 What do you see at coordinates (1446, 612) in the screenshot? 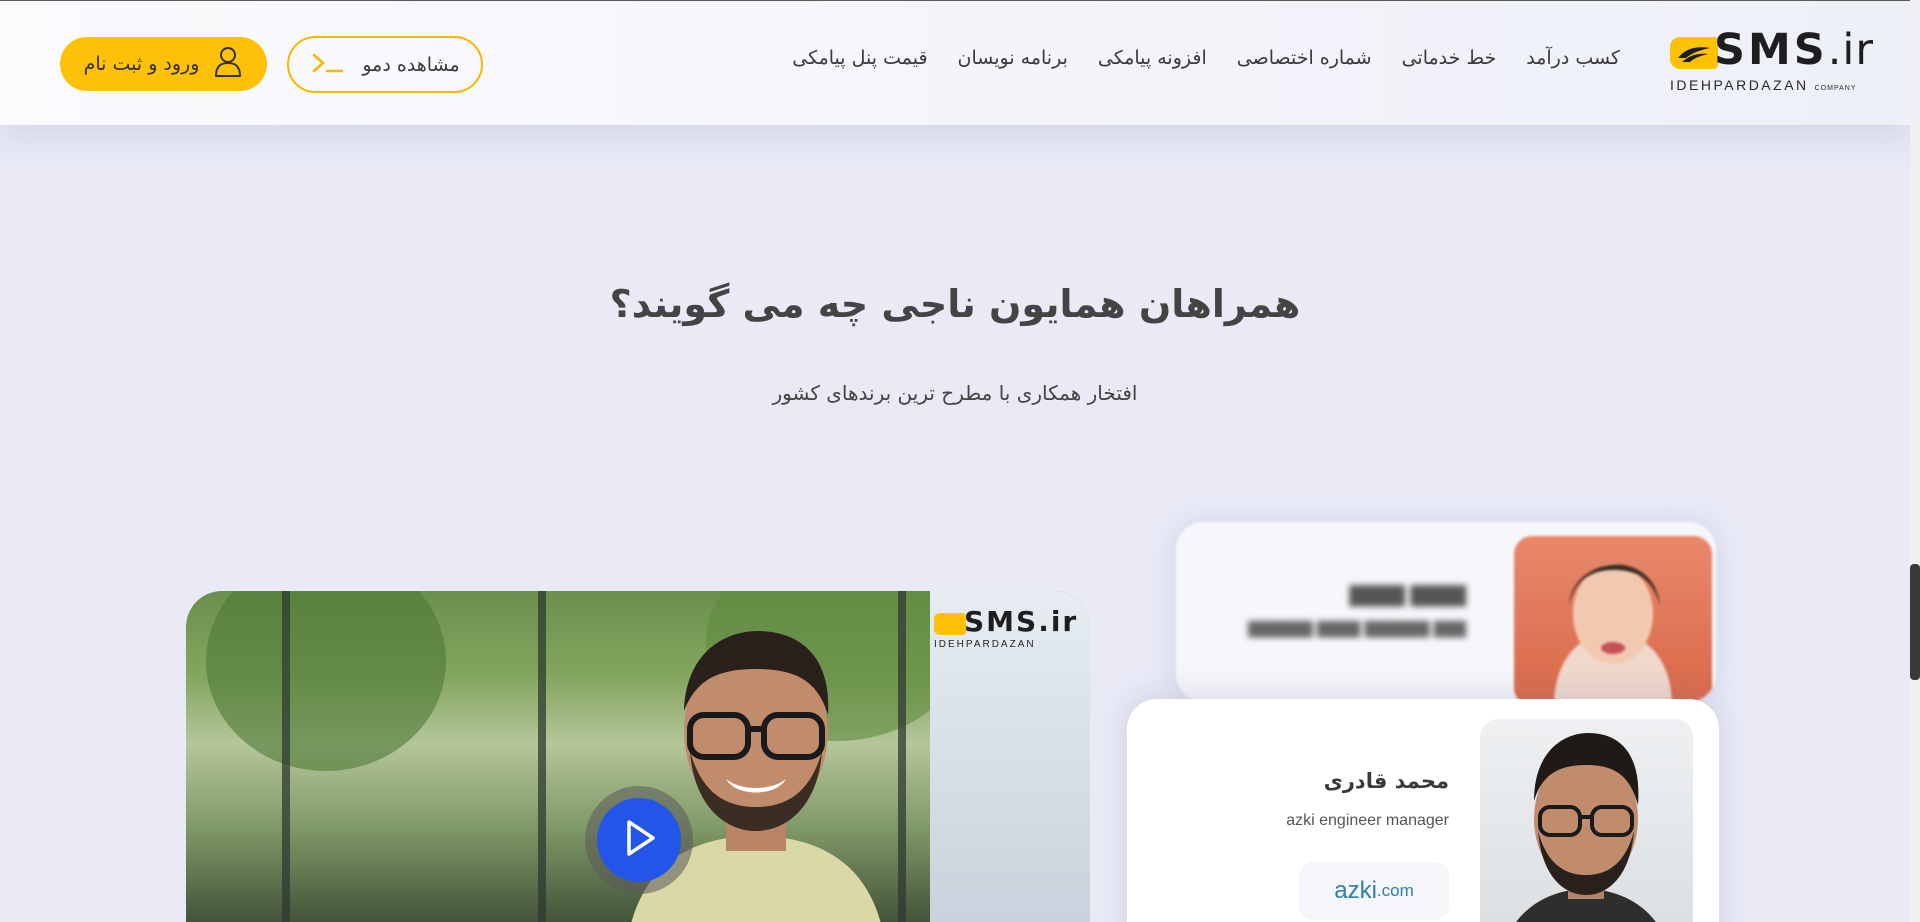
I see `testimonial-card-previous: ████ ████ ███ ██████ ████ ██████` at bounding box center [1446, 612].